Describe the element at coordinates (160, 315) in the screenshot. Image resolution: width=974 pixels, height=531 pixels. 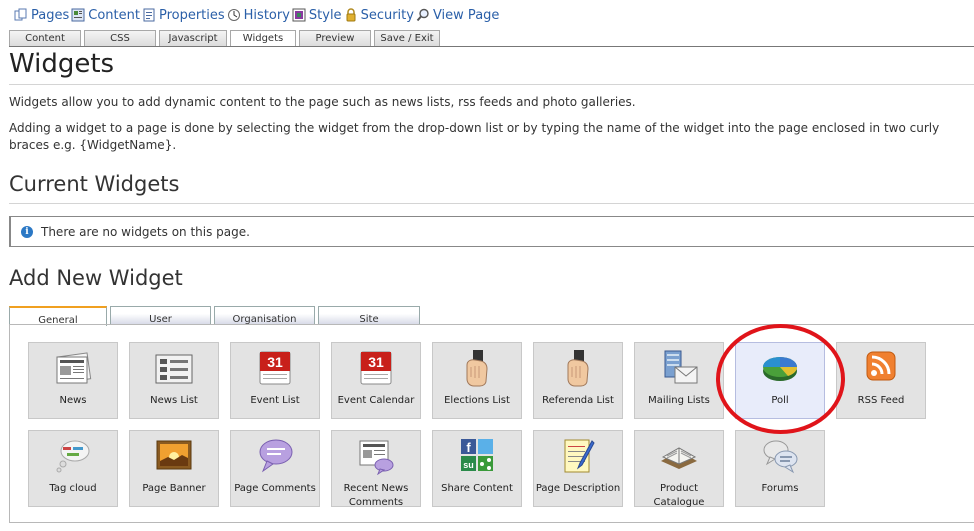
I see `tab-user: User` at that location.